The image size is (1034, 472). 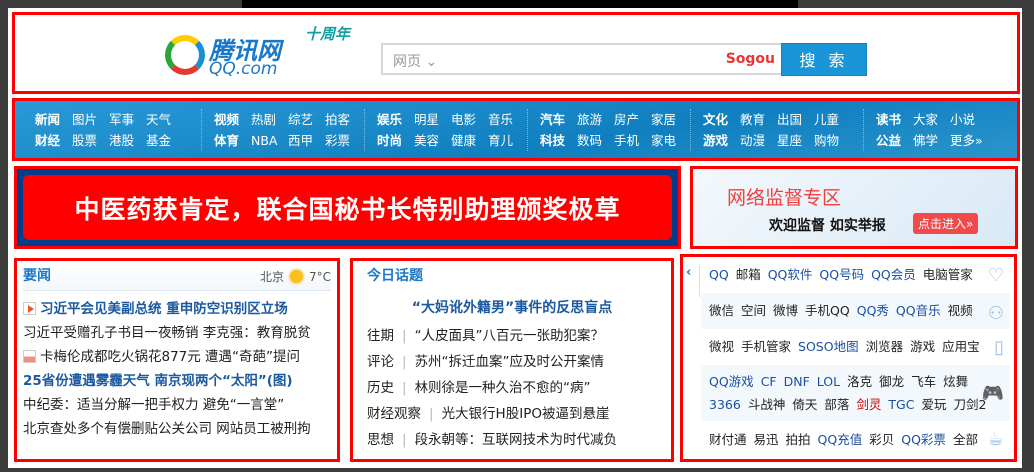 What do you see at coordinates (665, 140) in the screenshot?
I see `nav-link: 家电` at bounding box center [665, 140].